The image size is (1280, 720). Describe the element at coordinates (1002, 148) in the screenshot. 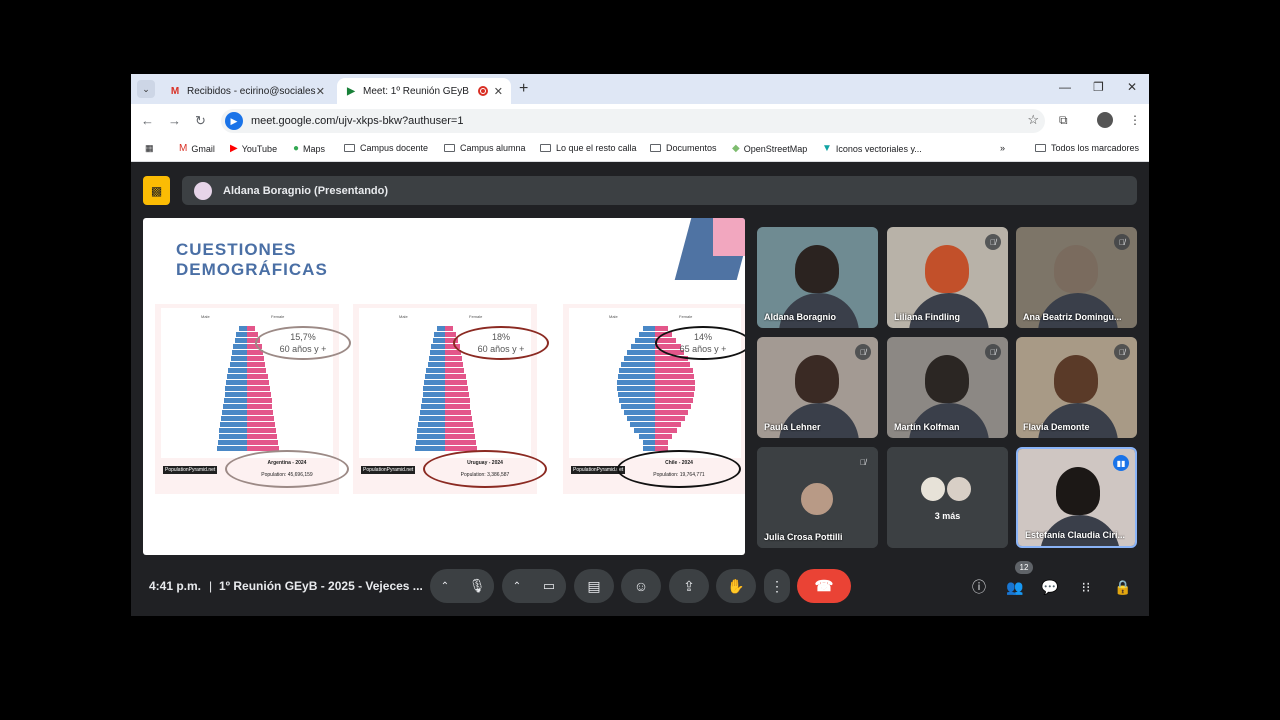

I see `more-bookmarks-icon: »` at that location.